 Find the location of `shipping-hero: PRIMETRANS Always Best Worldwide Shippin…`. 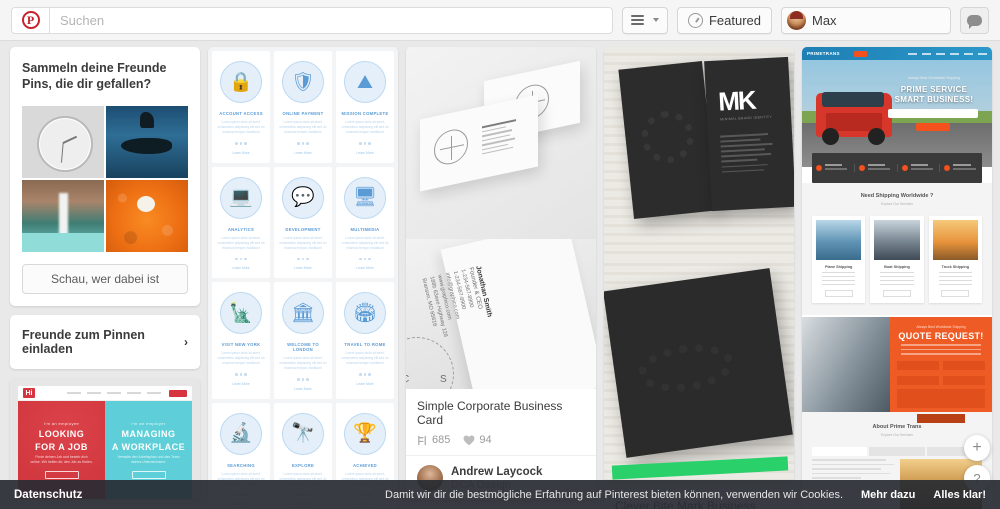

shipping-hero: PRIMETRANS Always Best Worldwide Shippin… is located at coordinates (897, 107).